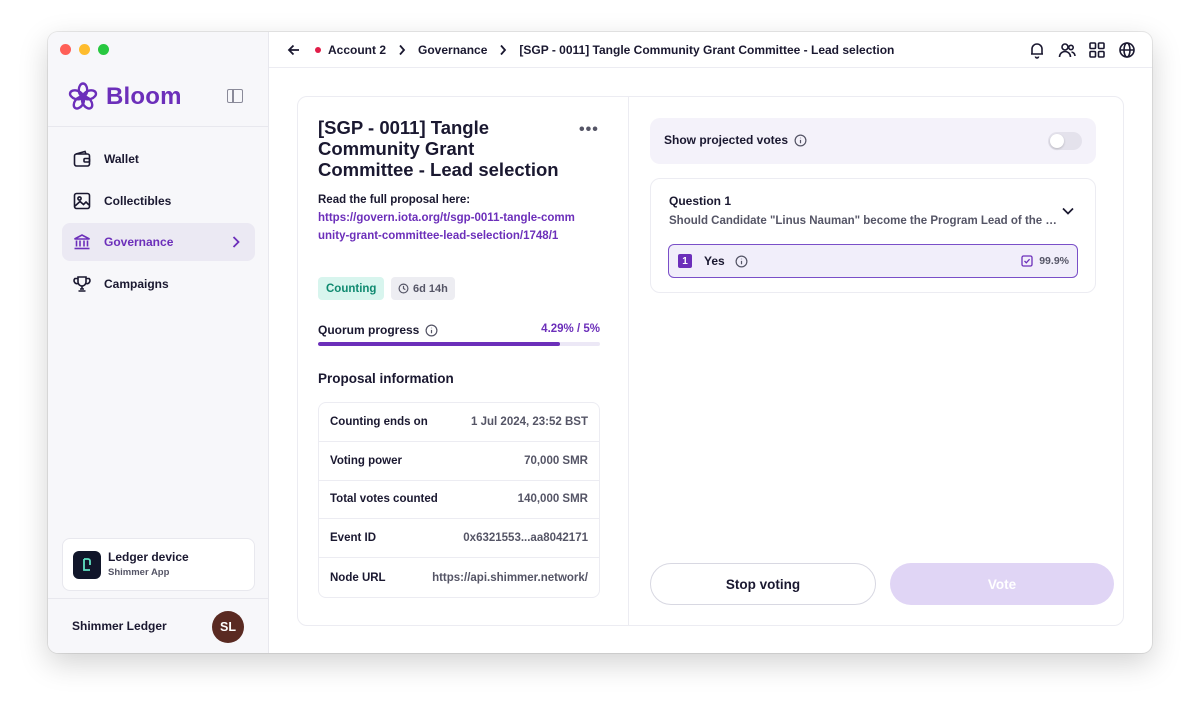 The image size is (1200, 717). What do you see at coordinates (430, 288) in the screenshot?
I see `time-left-value: 6d 14h` at bounding box center [430, 288].